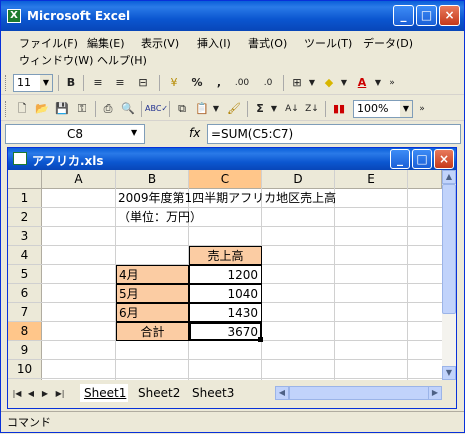 This screenshot has width=465, height=434. I want to click on menu-data: データ(D), so click(388, 43).